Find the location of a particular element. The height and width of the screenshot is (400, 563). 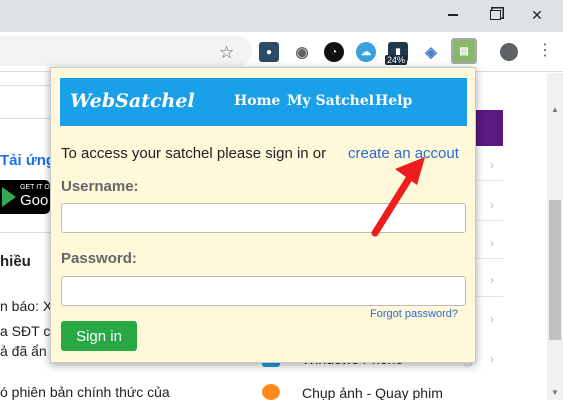

annotation-arrow-icon is located at coordinates (398, 197).